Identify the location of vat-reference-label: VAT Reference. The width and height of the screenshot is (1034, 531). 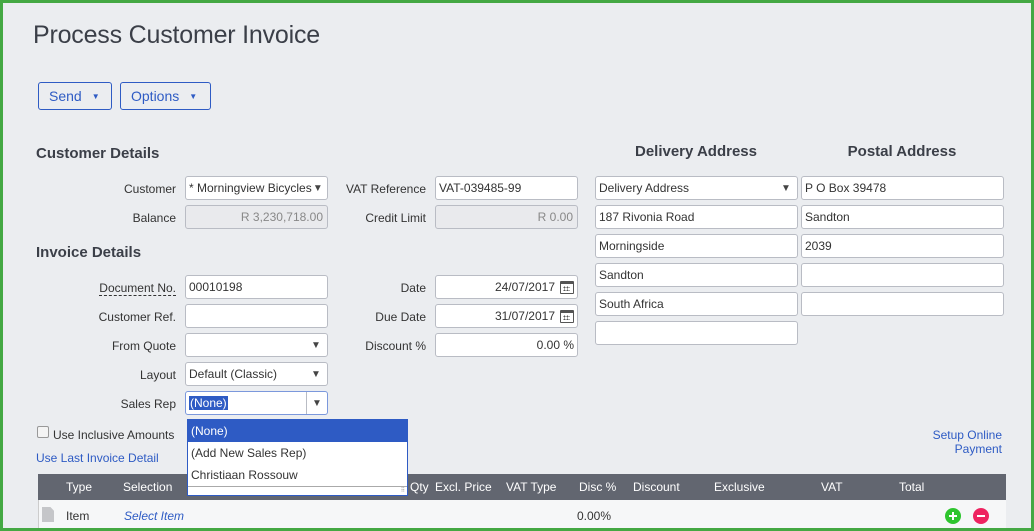
(385, 189).